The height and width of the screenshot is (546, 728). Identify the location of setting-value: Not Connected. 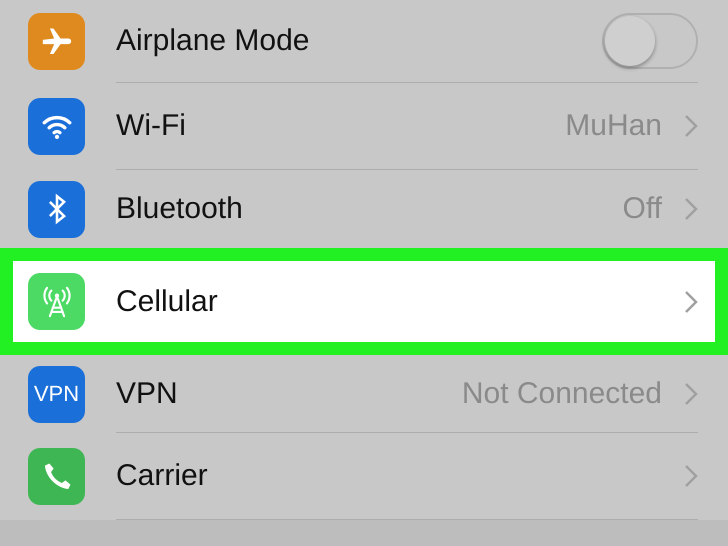
(562, 393).